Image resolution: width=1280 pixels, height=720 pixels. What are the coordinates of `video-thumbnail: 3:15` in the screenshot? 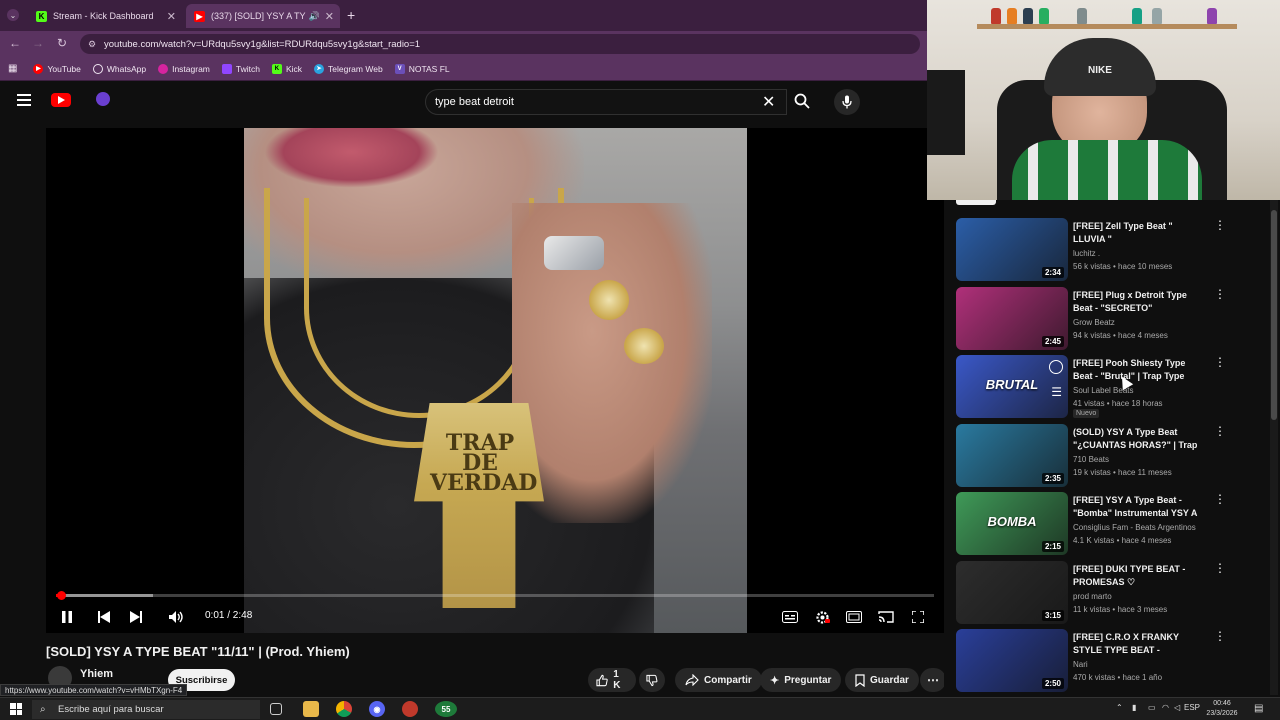 It's located at (1012, 592).